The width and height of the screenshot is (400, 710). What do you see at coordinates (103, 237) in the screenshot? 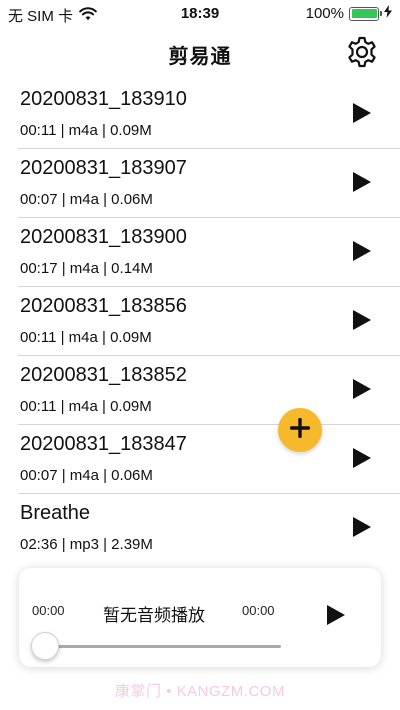
I see `recording-title: 20200831_183900` at bounding box center [103, 237].